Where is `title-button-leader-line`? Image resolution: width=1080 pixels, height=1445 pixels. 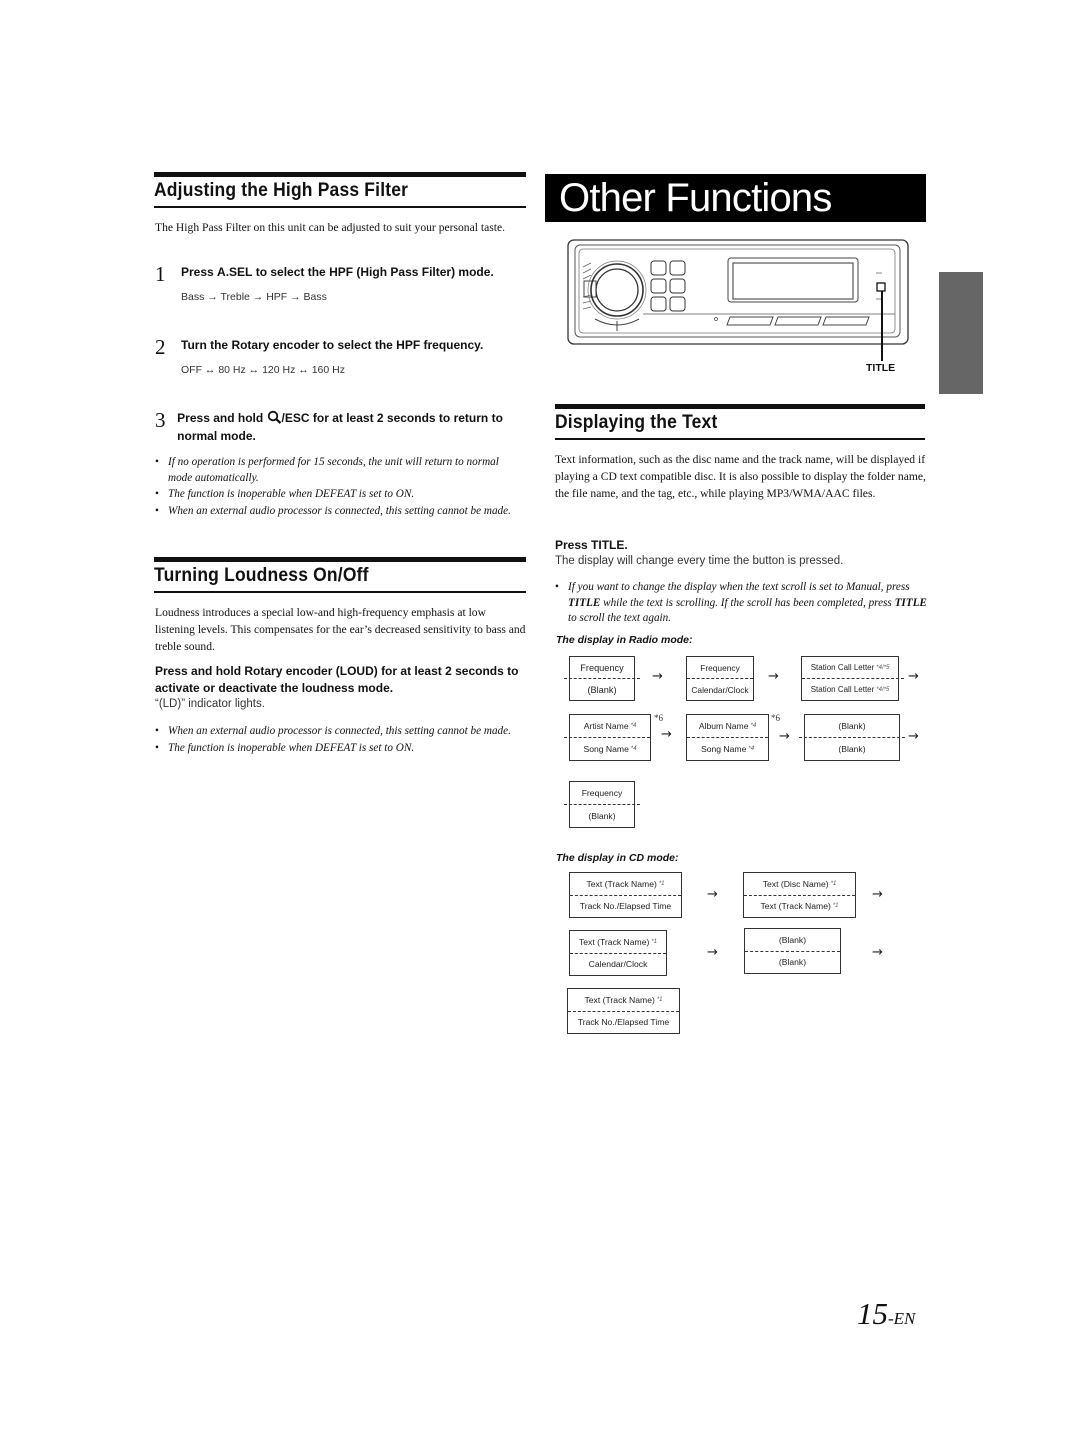
title-button-leader-line is located at coordinates (882, 326).